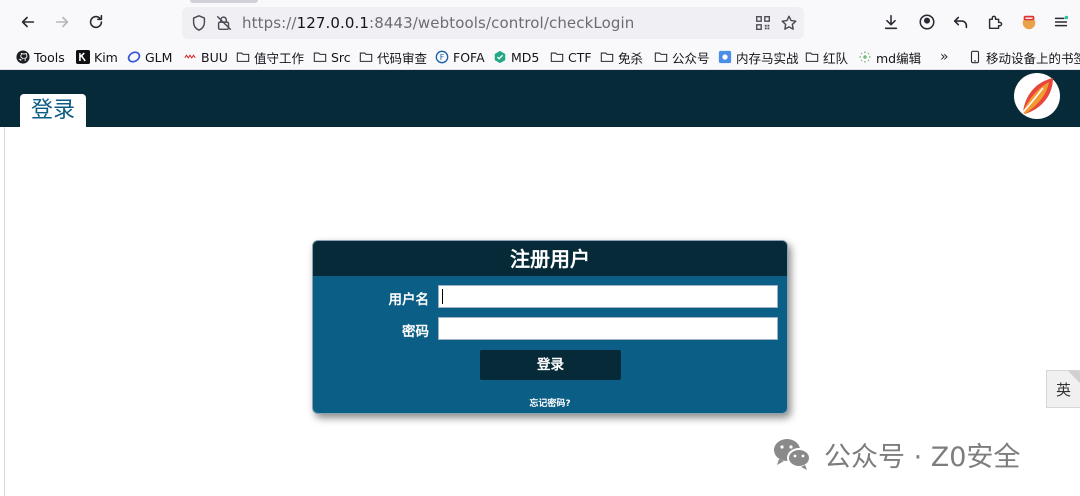 The image size is (1080, 496). What do you see at coordinates (1033, 58) in the screenshot?
I see `mobile-bookmarks-label: 移动设备上的书签` at bounding box center [1033, 58].